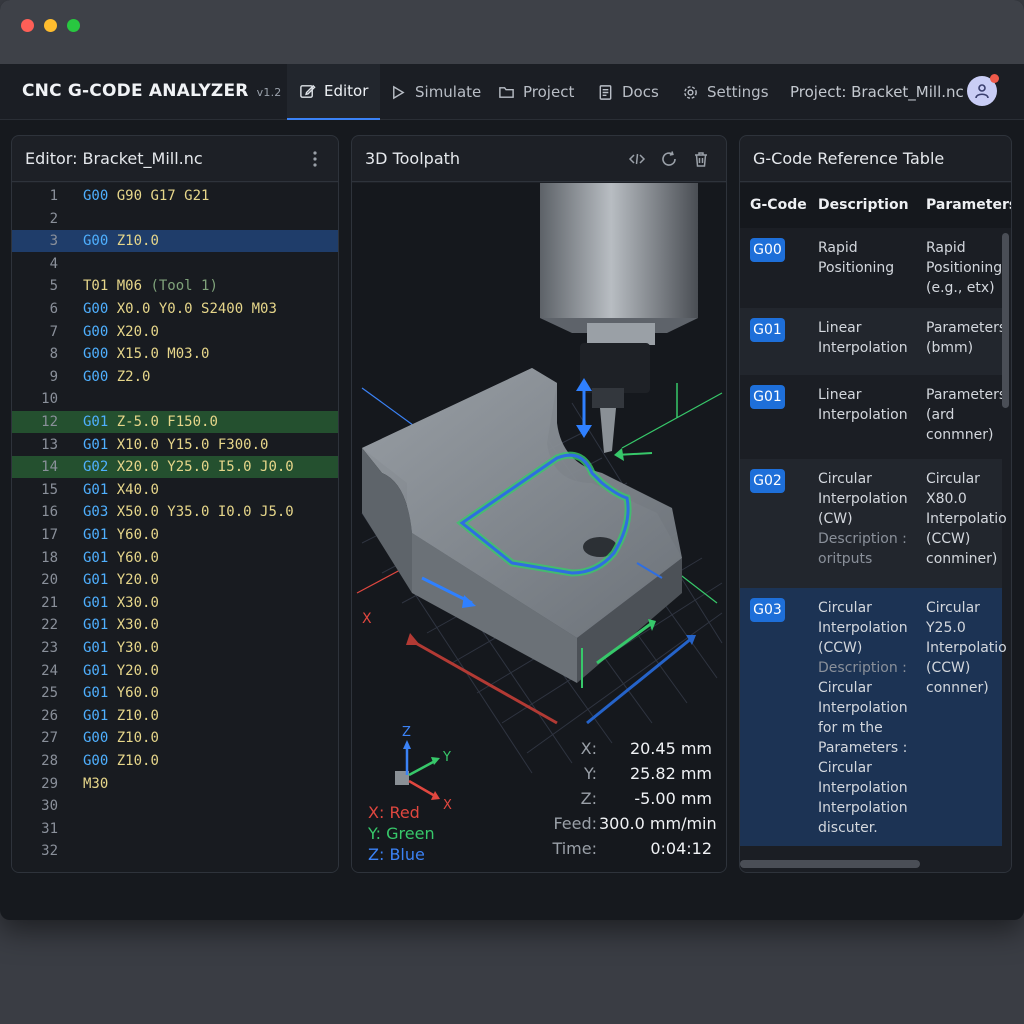  What do you see at coordinates (406, 732) in the screenshot?
I see `svg-text: Z` at bounding box center [406, 732].